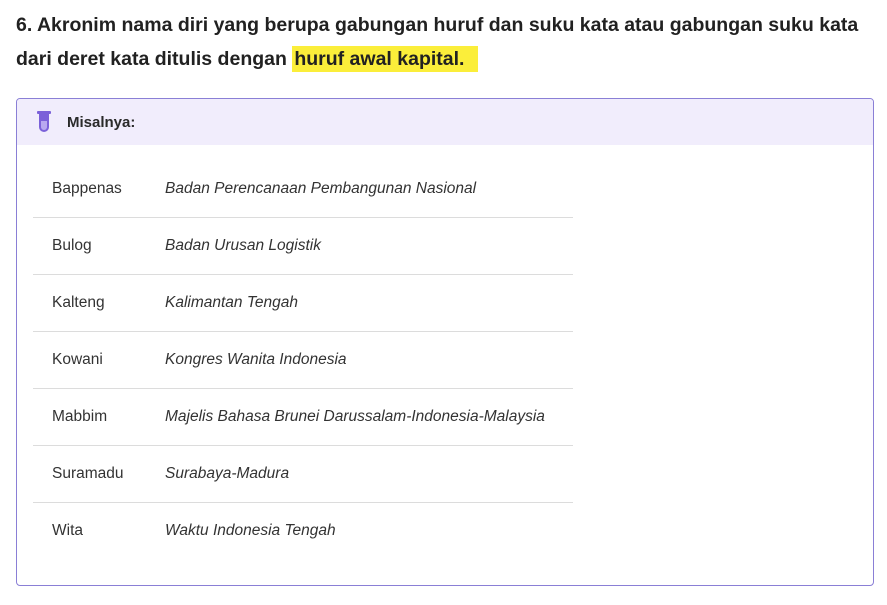  What do you see at coordinates (44, 122) in the screenshot?
I see `test-tube-icon` at bounding box center [44, 122].